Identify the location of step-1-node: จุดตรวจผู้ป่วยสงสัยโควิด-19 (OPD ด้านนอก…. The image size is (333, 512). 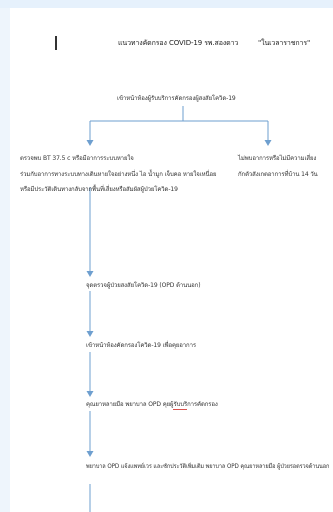
(143, 285).